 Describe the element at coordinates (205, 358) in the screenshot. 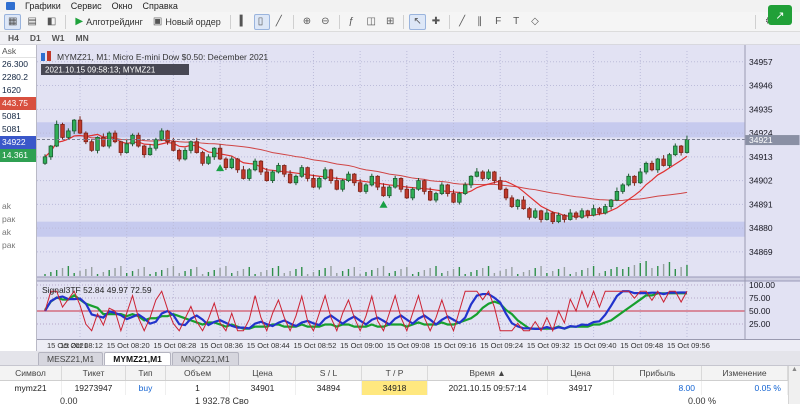

I see `chart-tab-mnqz21: MNQZ21,M1` at that location.